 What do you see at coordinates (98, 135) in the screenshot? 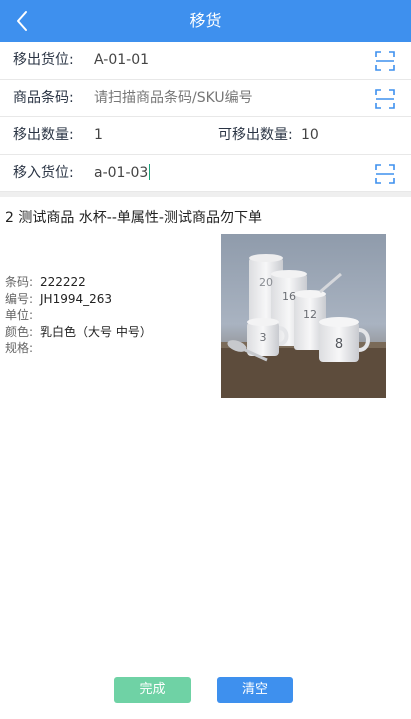
I see `move-qty-input: 1` at bounding box center [98, 135].